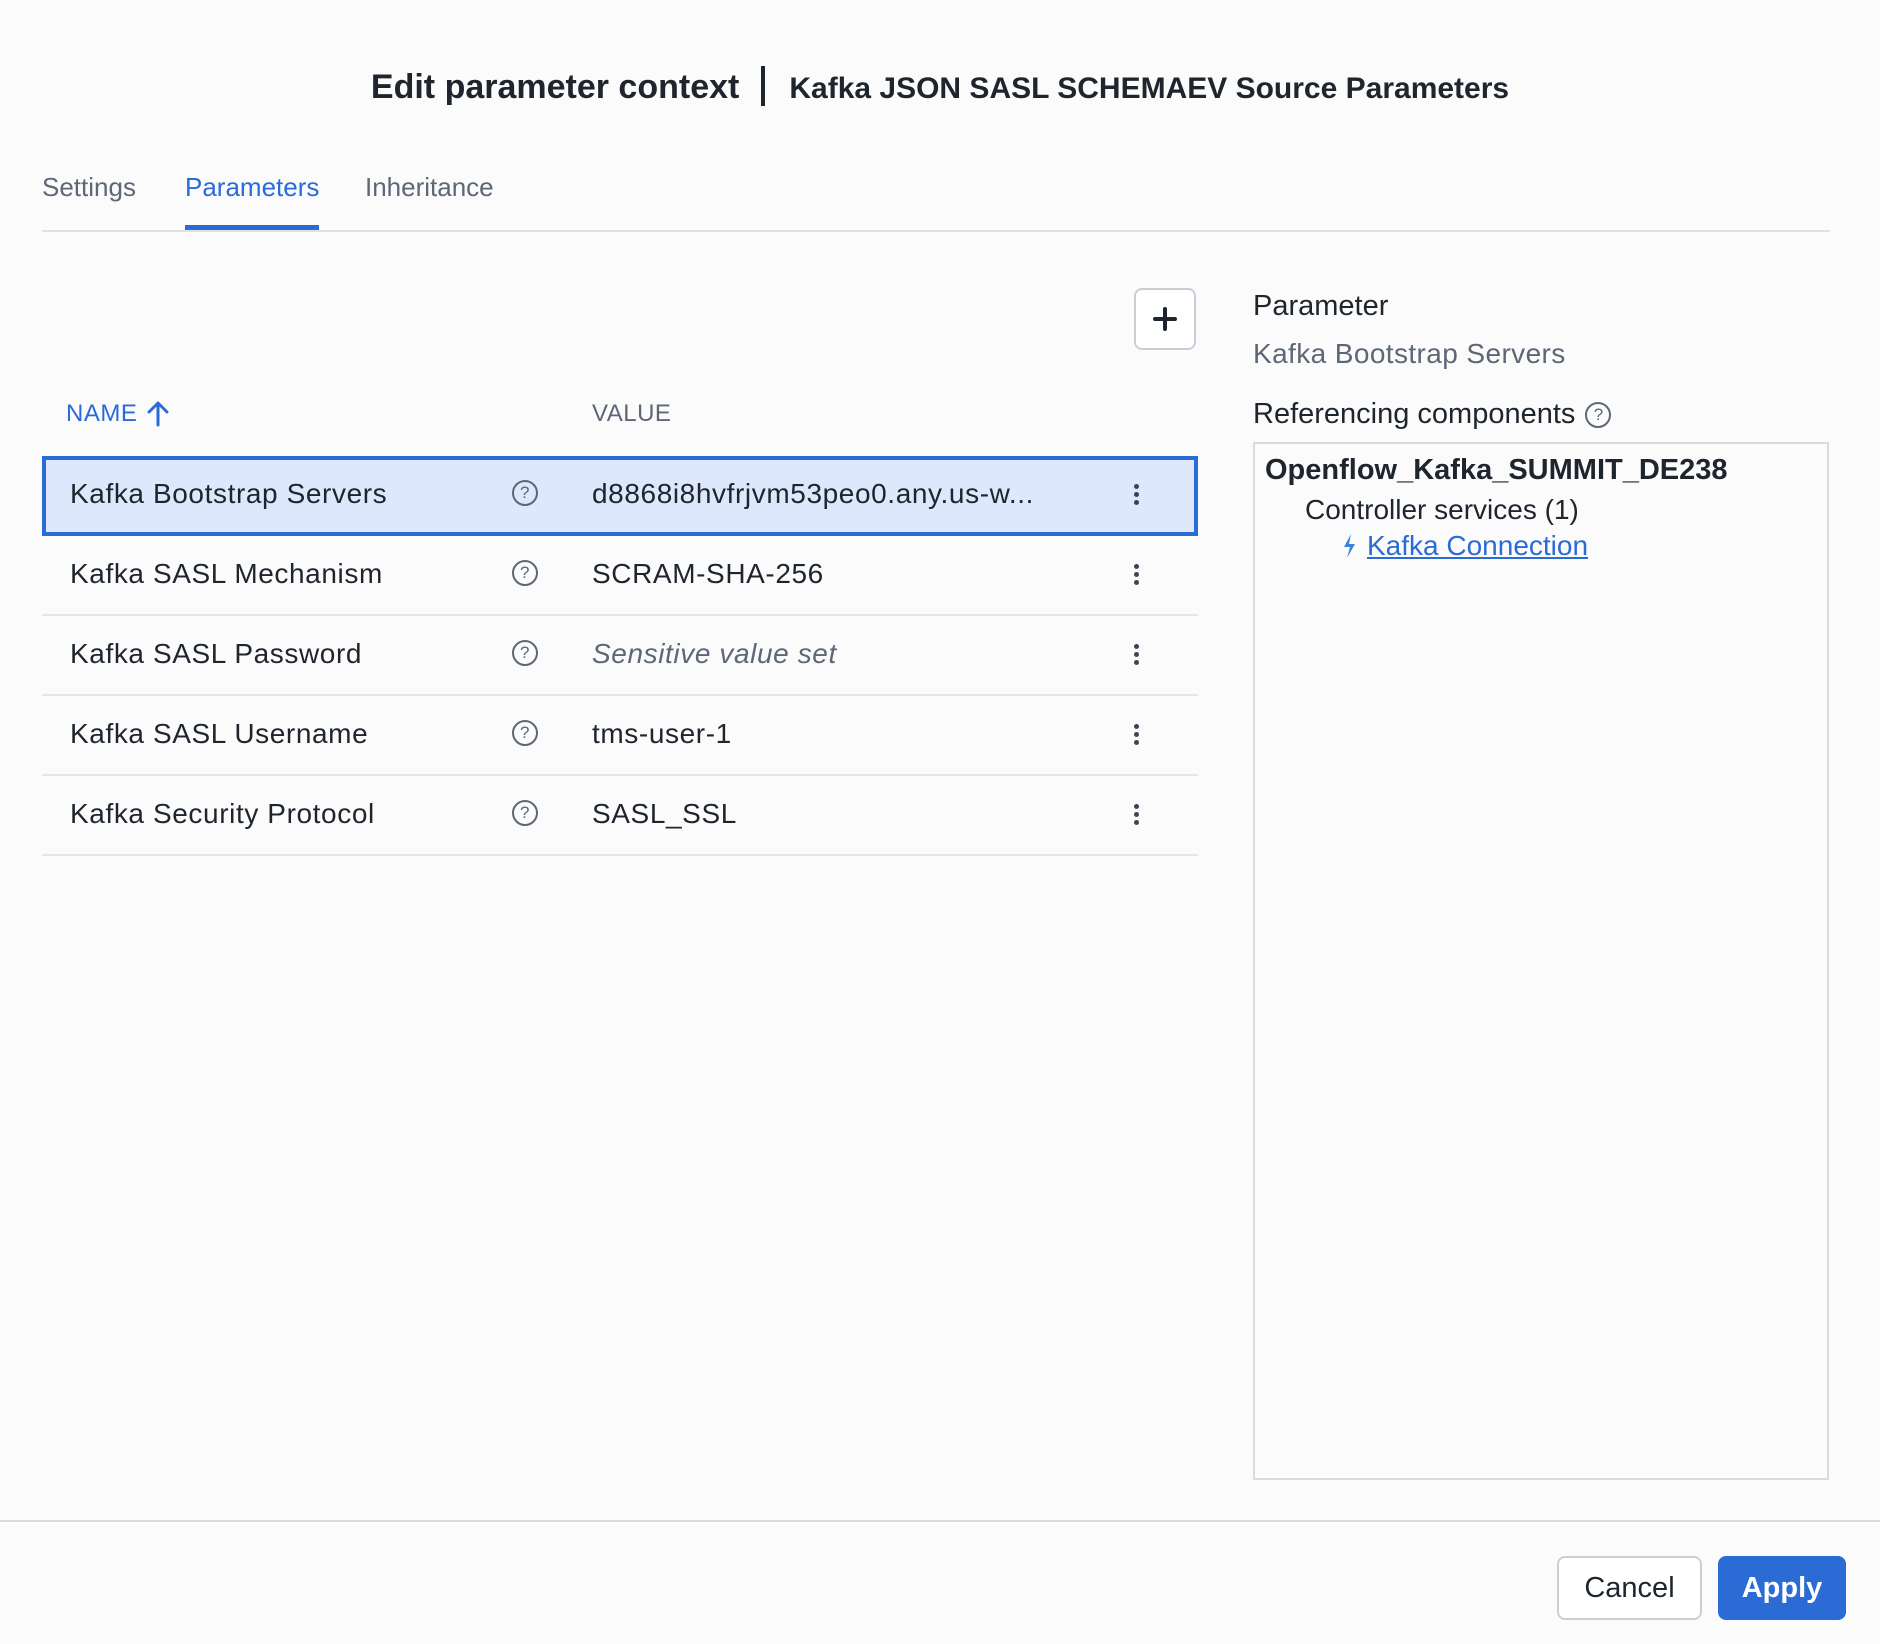  I want to click on table-row: Kafka SASL Mechanism ? SCRAM-SHA-256, so click(620, 576).